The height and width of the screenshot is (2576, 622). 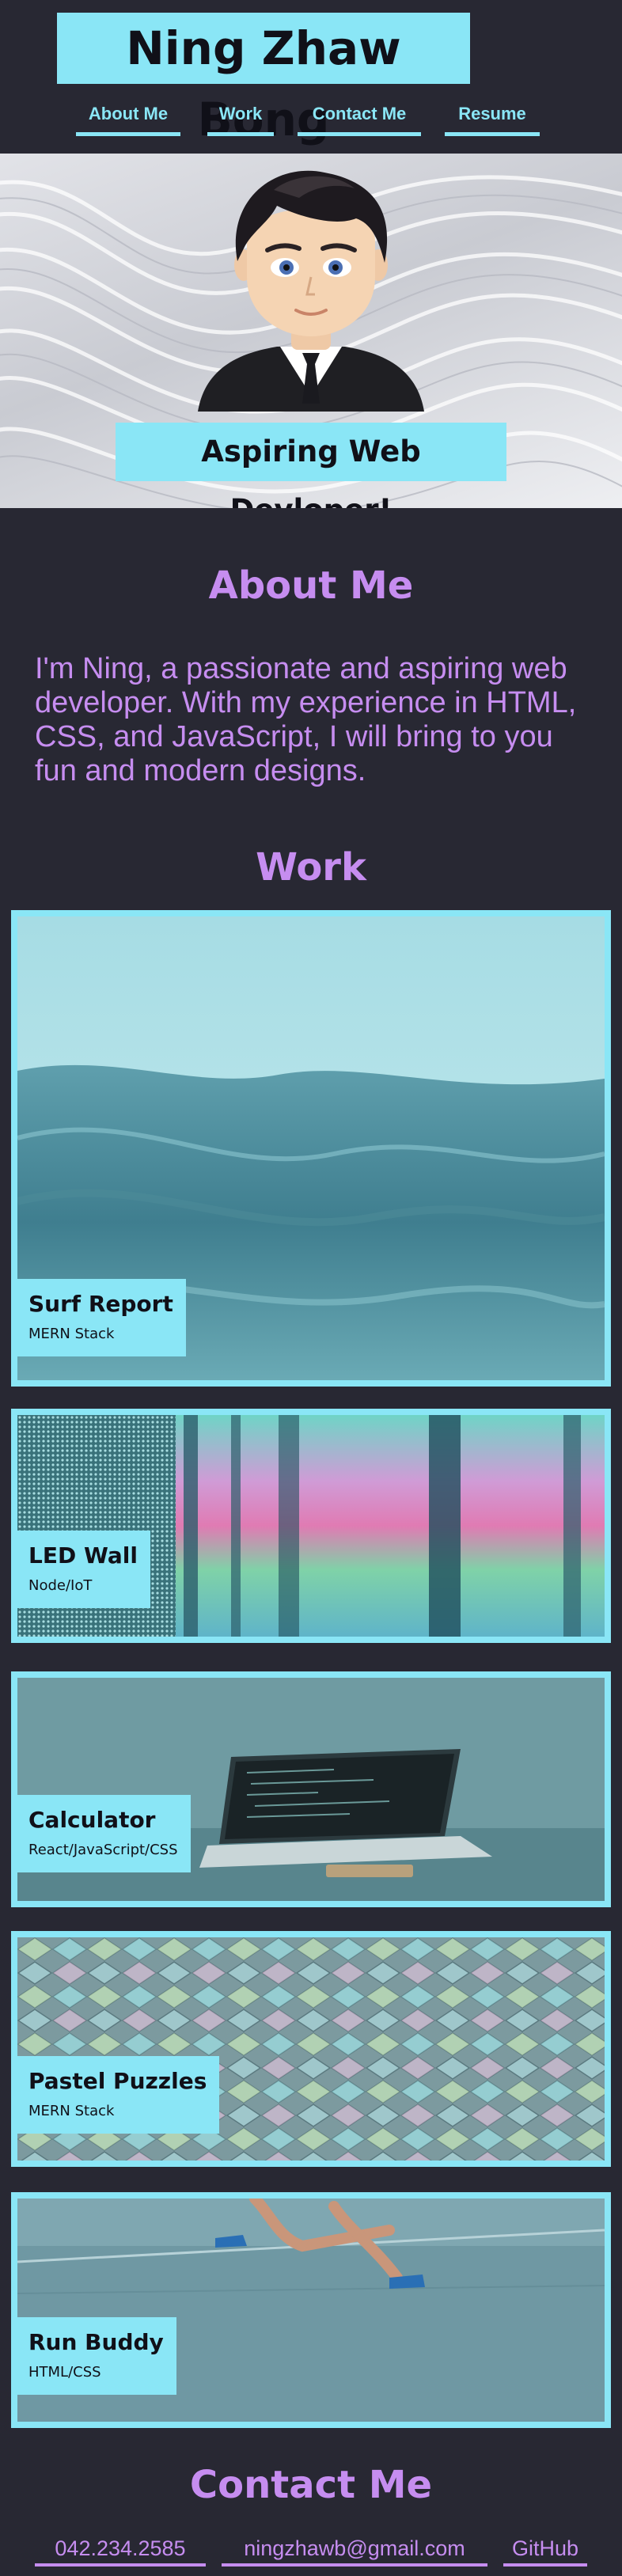 I want to click on work-heading: Work, so click(x=311, y=867).